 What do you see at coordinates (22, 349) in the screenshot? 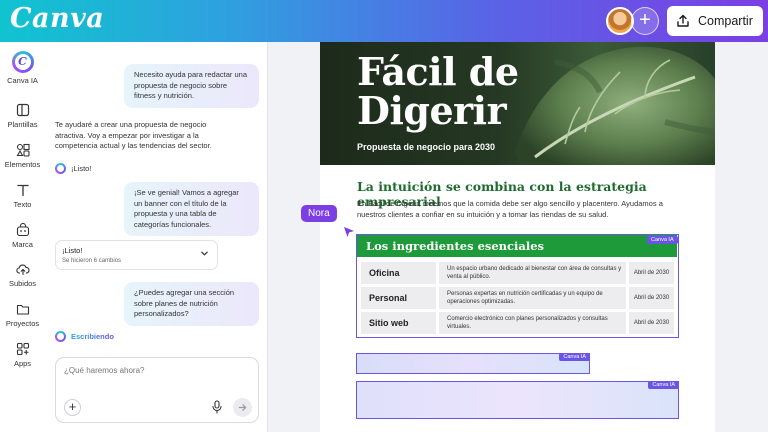
I see `apps-icon` at bounding box center [22, 349].